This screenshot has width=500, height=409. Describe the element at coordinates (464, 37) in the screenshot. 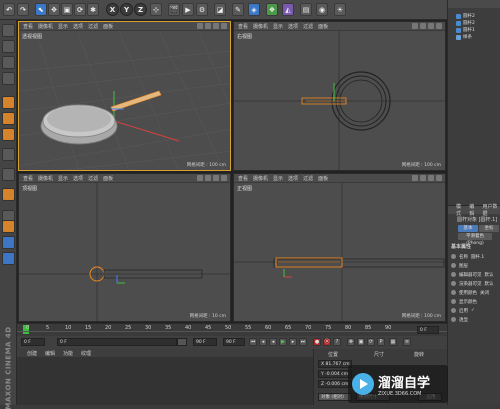

I see `object-row: 样条` at that location.